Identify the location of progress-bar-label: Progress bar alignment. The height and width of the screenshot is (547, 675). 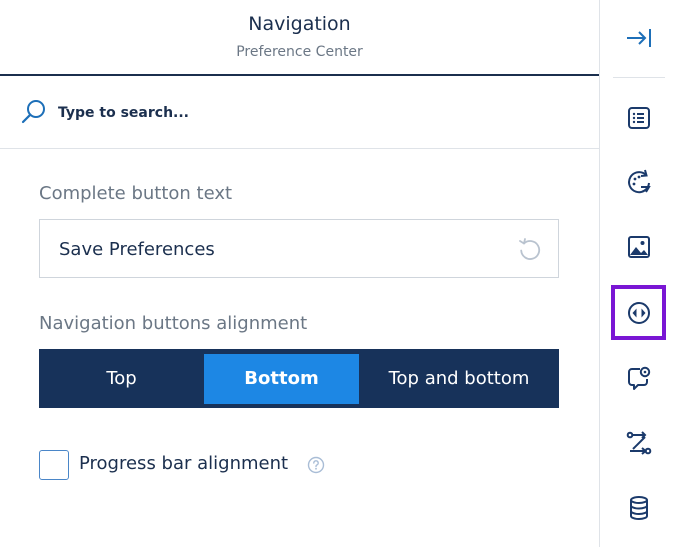
(184, 463).